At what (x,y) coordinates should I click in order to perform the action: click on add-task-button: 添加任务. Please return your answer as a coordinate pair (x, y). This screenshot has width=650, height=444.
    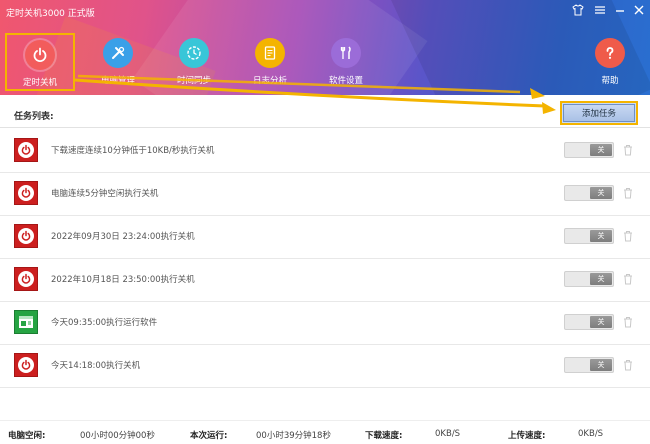
    Looking at the image, I should click on (599, 113).